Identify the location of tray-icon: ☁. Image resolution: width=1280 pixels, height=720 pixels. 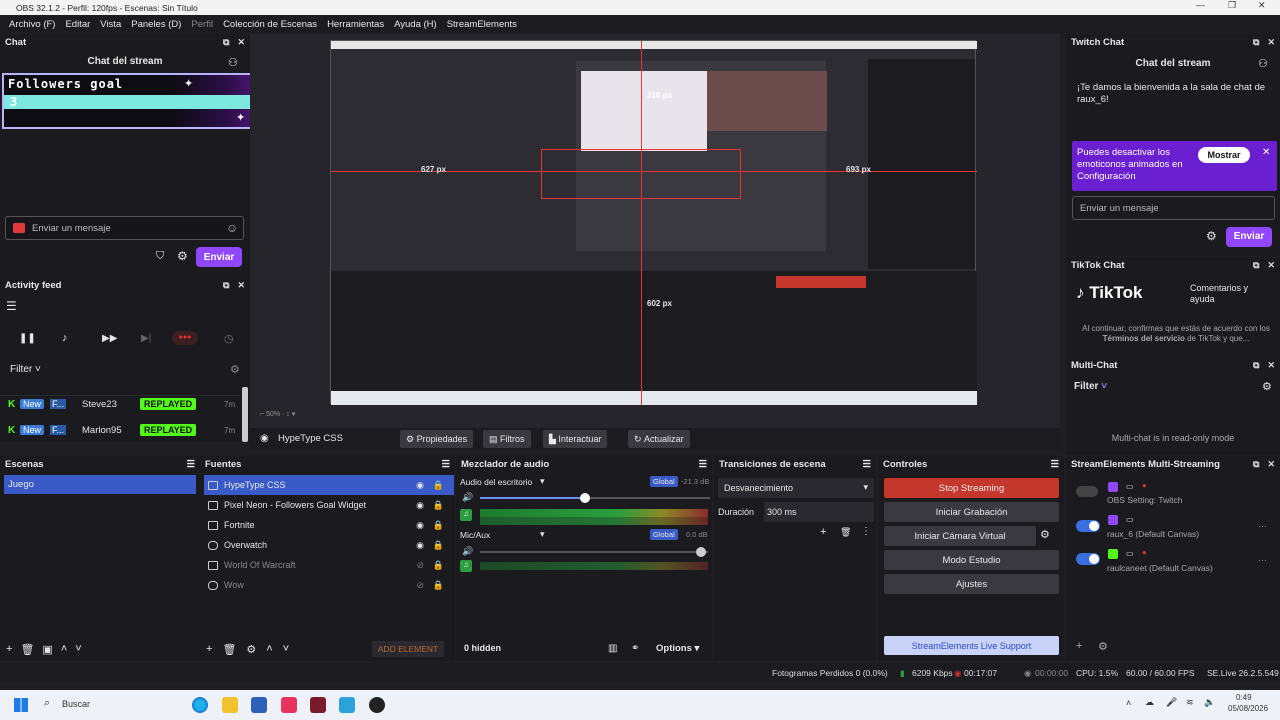
(1149, 702).